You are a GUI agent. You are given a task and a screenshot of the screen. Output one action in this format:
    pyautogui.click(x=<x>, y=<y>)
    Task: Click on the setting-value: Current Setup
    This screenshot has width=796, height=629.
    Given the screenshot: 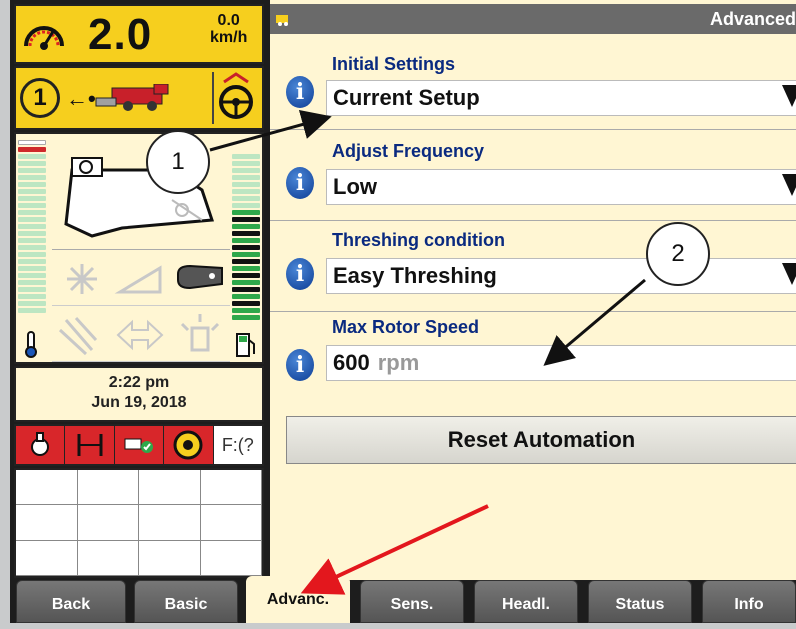 What is the action you would take?
    pyautogui.click(x=406, y=97)
    